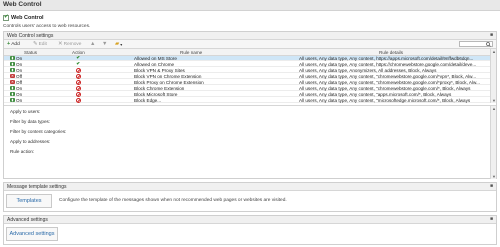  Describe the element at coordinates (25, 111) in the screenshot. I see `apply-users-label: Apply to users:` at that location.